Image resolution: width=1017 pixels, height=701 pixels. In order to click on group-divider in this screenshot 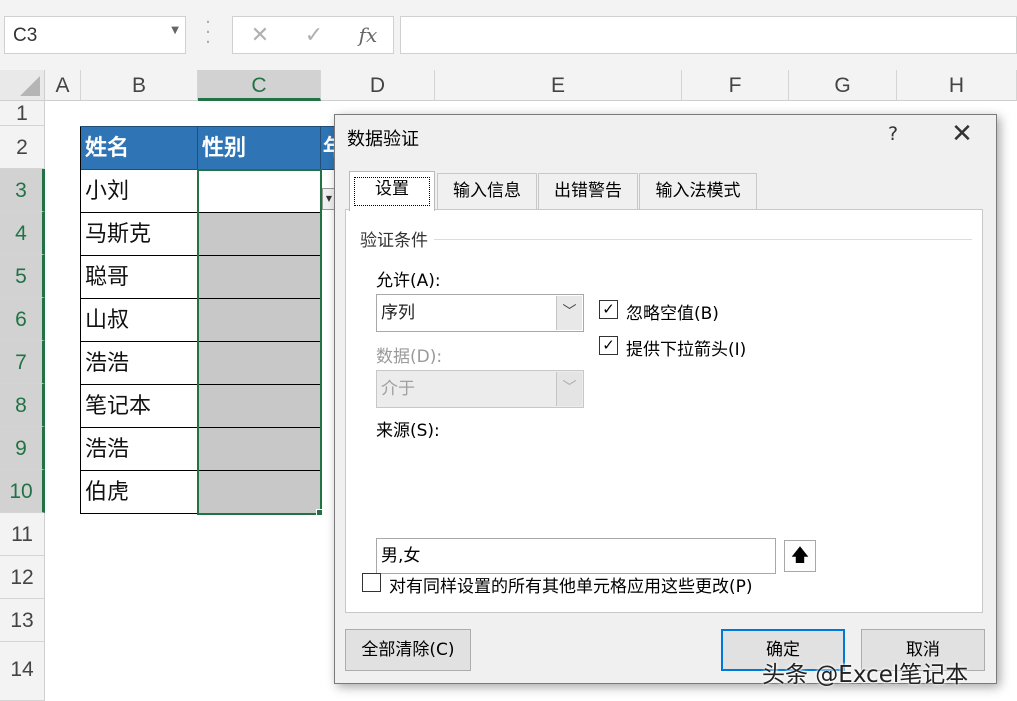, I will do `click(666, 239)`.